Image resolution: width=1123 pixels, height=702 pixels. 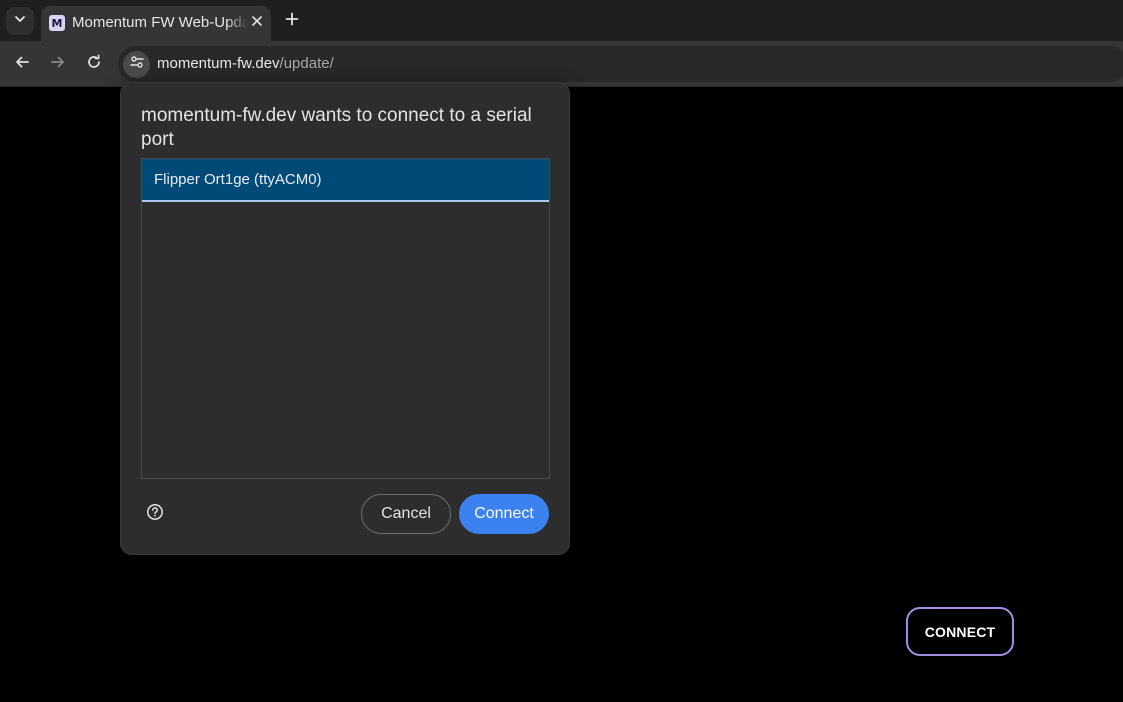 I want to click on plus-icon, so click(x=292, y=21).